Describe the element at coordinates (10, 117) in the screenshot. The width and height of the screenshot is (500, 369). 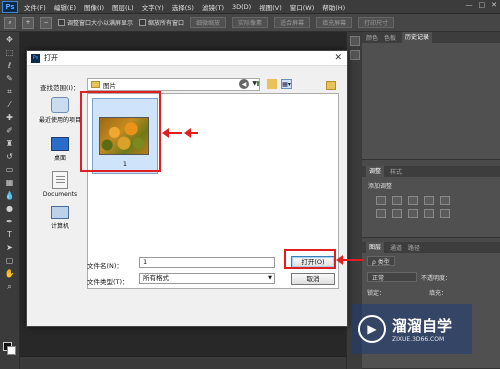
I see `healing-tool-icon: ✚` at that location.